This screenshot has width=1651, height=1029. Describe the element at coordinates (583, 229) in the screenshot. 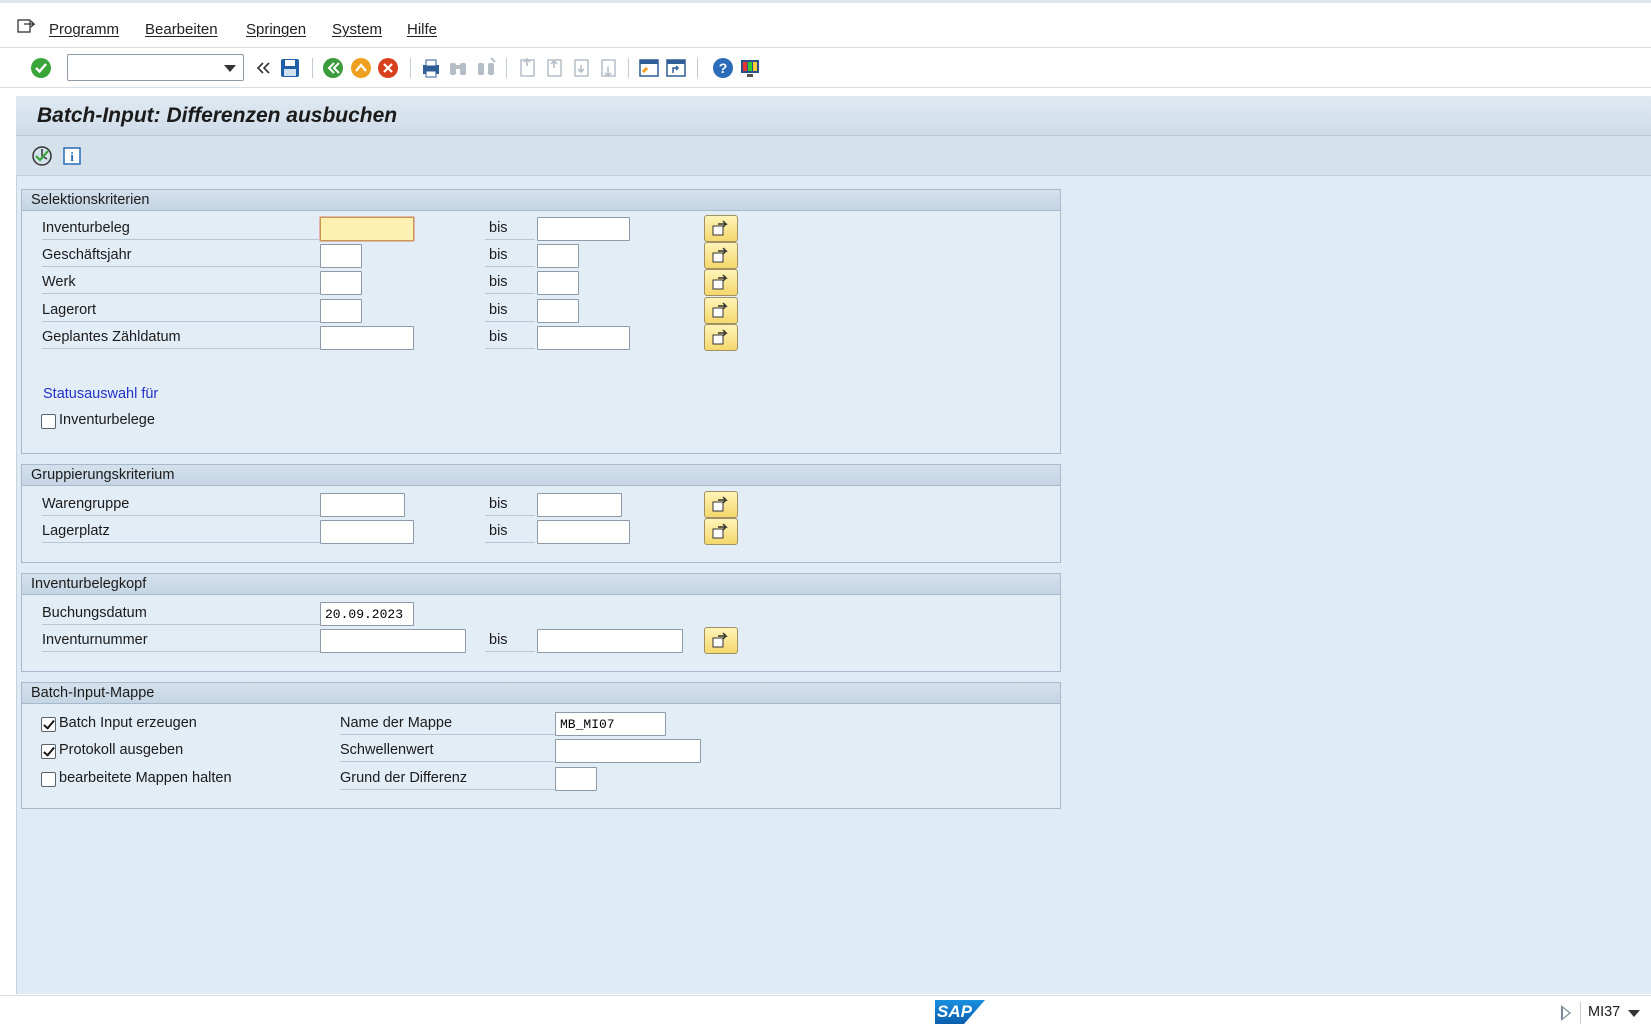

I see `inventurbeleg-to-input` at that location.